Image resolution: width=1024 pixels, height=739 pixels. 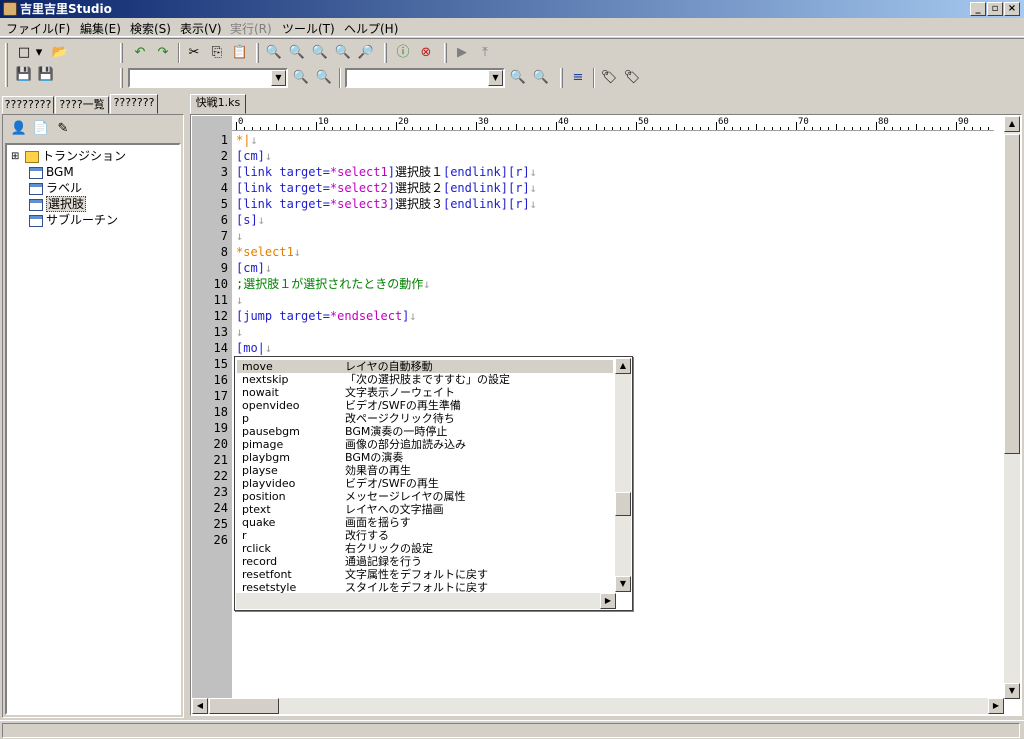 I want to click on horizontal-scrollbar: ◀ ▶, so click(x=598, y=706).